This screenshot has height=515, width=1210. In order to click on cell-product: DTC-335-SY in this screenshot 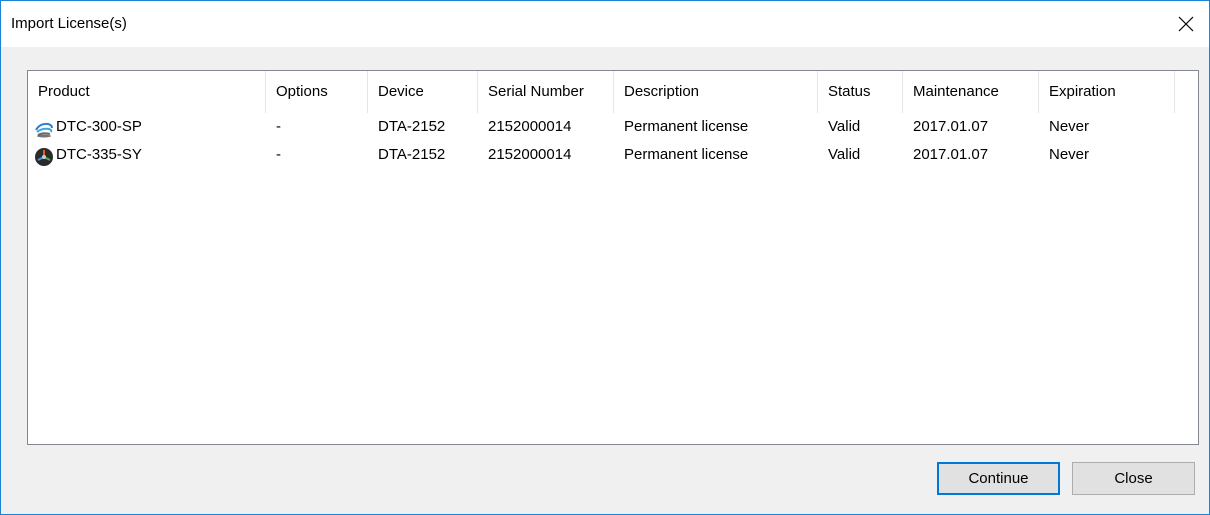, I will do `click(99, 154)`.